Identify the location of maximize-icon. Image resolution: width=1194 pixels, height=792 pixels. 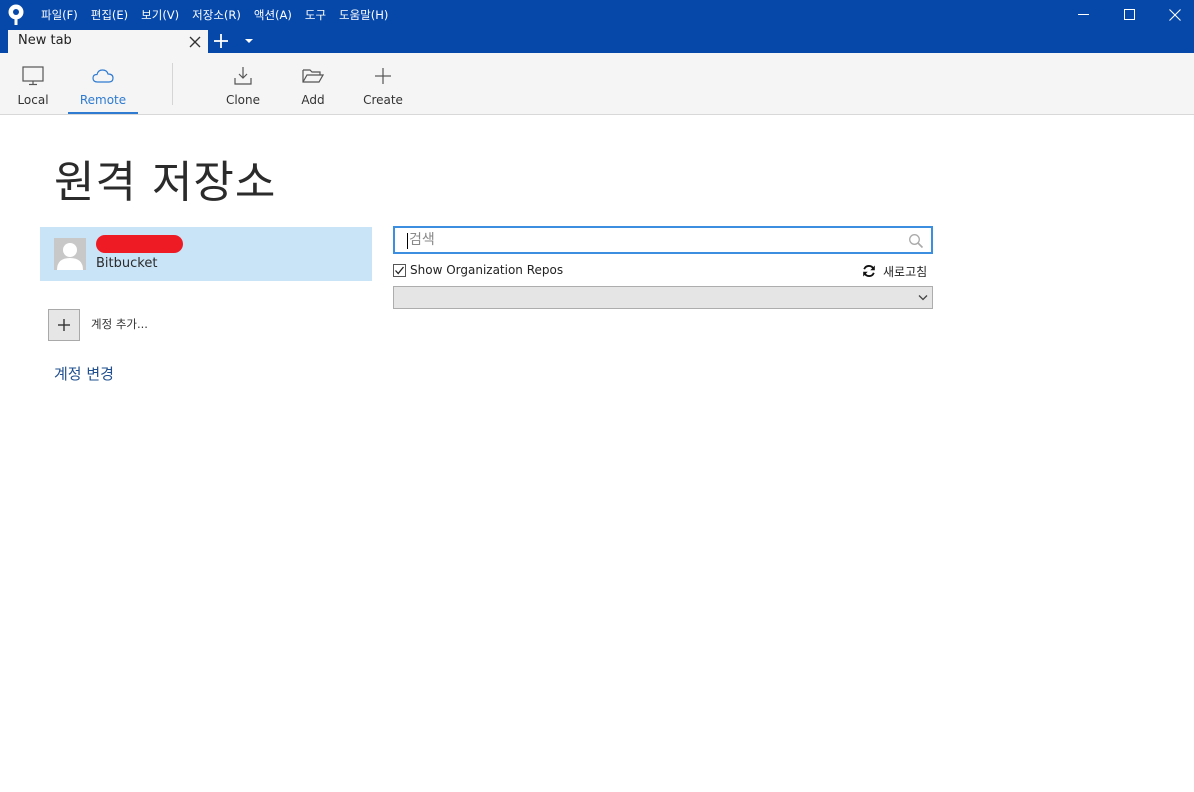
(1129, 14).